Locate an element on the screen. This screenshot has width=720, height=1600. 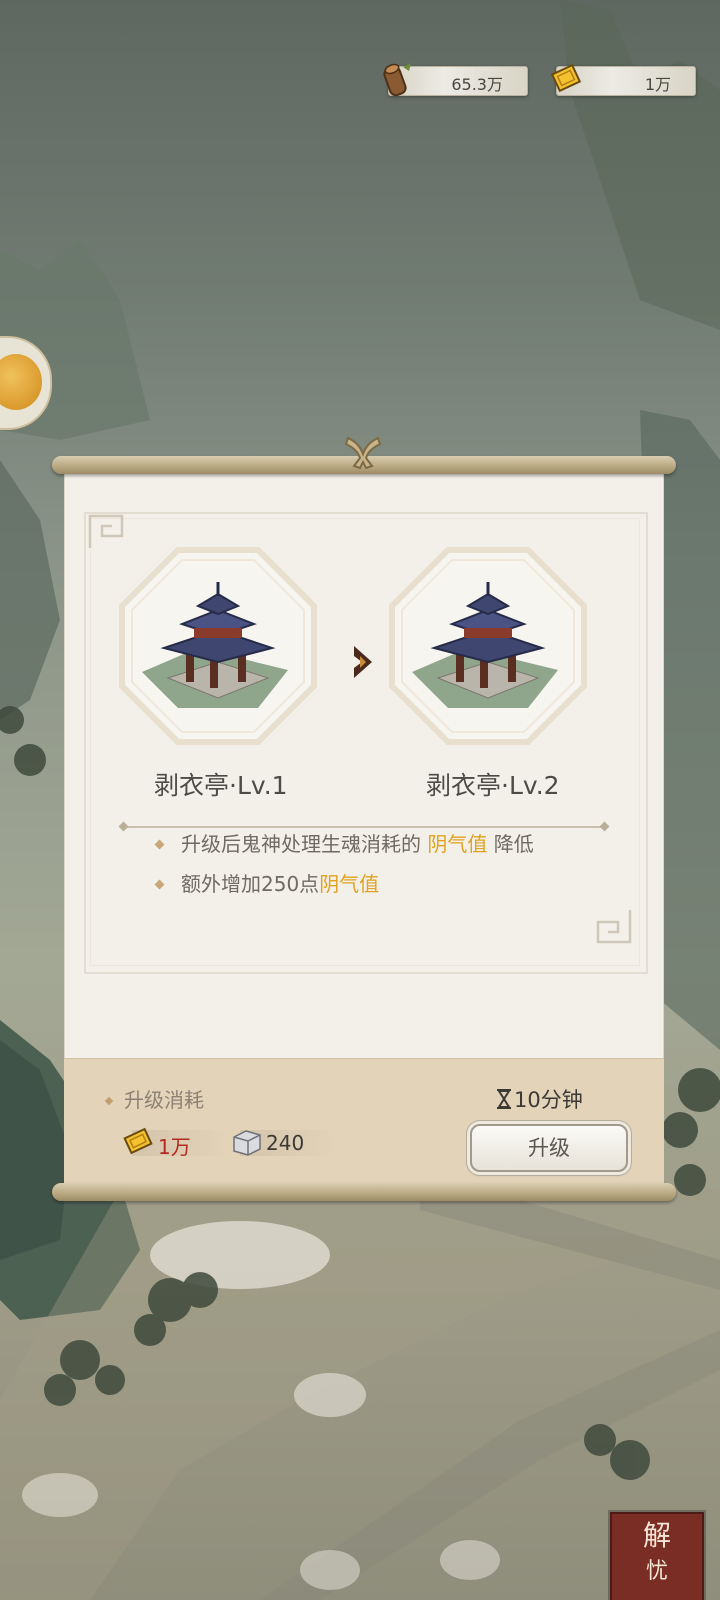
hourglass-icon is located at coordinates (504, 1099).